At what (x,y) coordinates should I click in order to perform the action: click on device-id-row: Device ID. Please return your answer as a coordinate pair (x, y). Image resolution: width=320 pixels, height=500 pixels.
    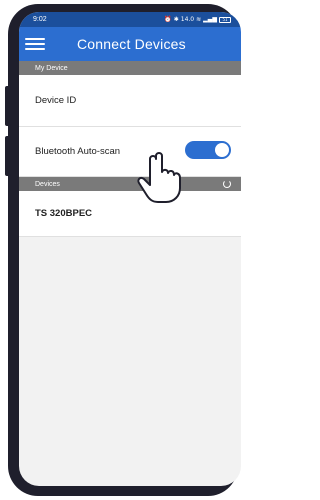
    Looking at the image, I should click on (130, 101).